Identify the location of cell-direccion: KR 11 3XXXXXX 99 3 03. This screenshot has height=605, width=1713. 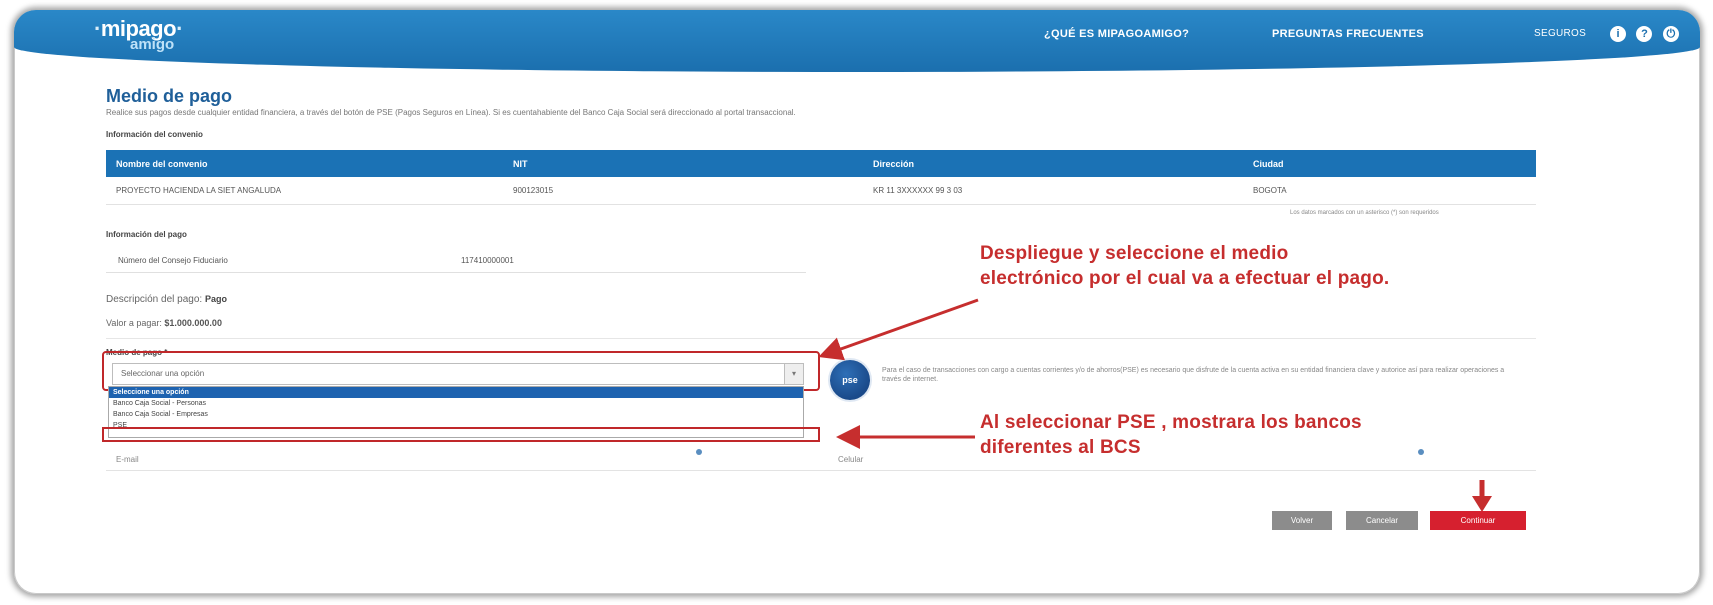
(918, 190).